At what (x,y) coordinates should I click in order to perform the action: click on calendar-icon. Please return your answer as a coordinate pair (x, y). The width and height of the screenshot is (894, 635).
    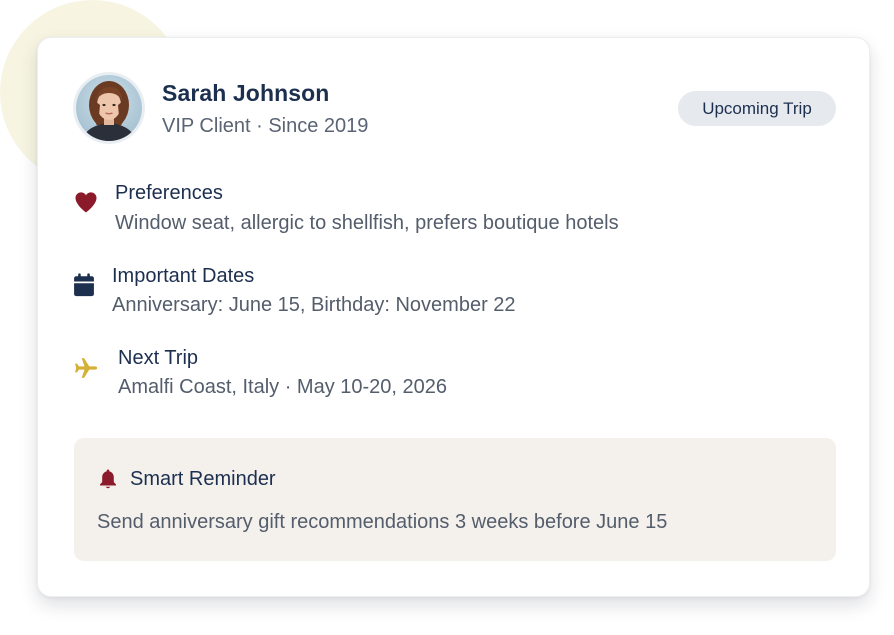
    Looking at the image, I should click on (84, 285).